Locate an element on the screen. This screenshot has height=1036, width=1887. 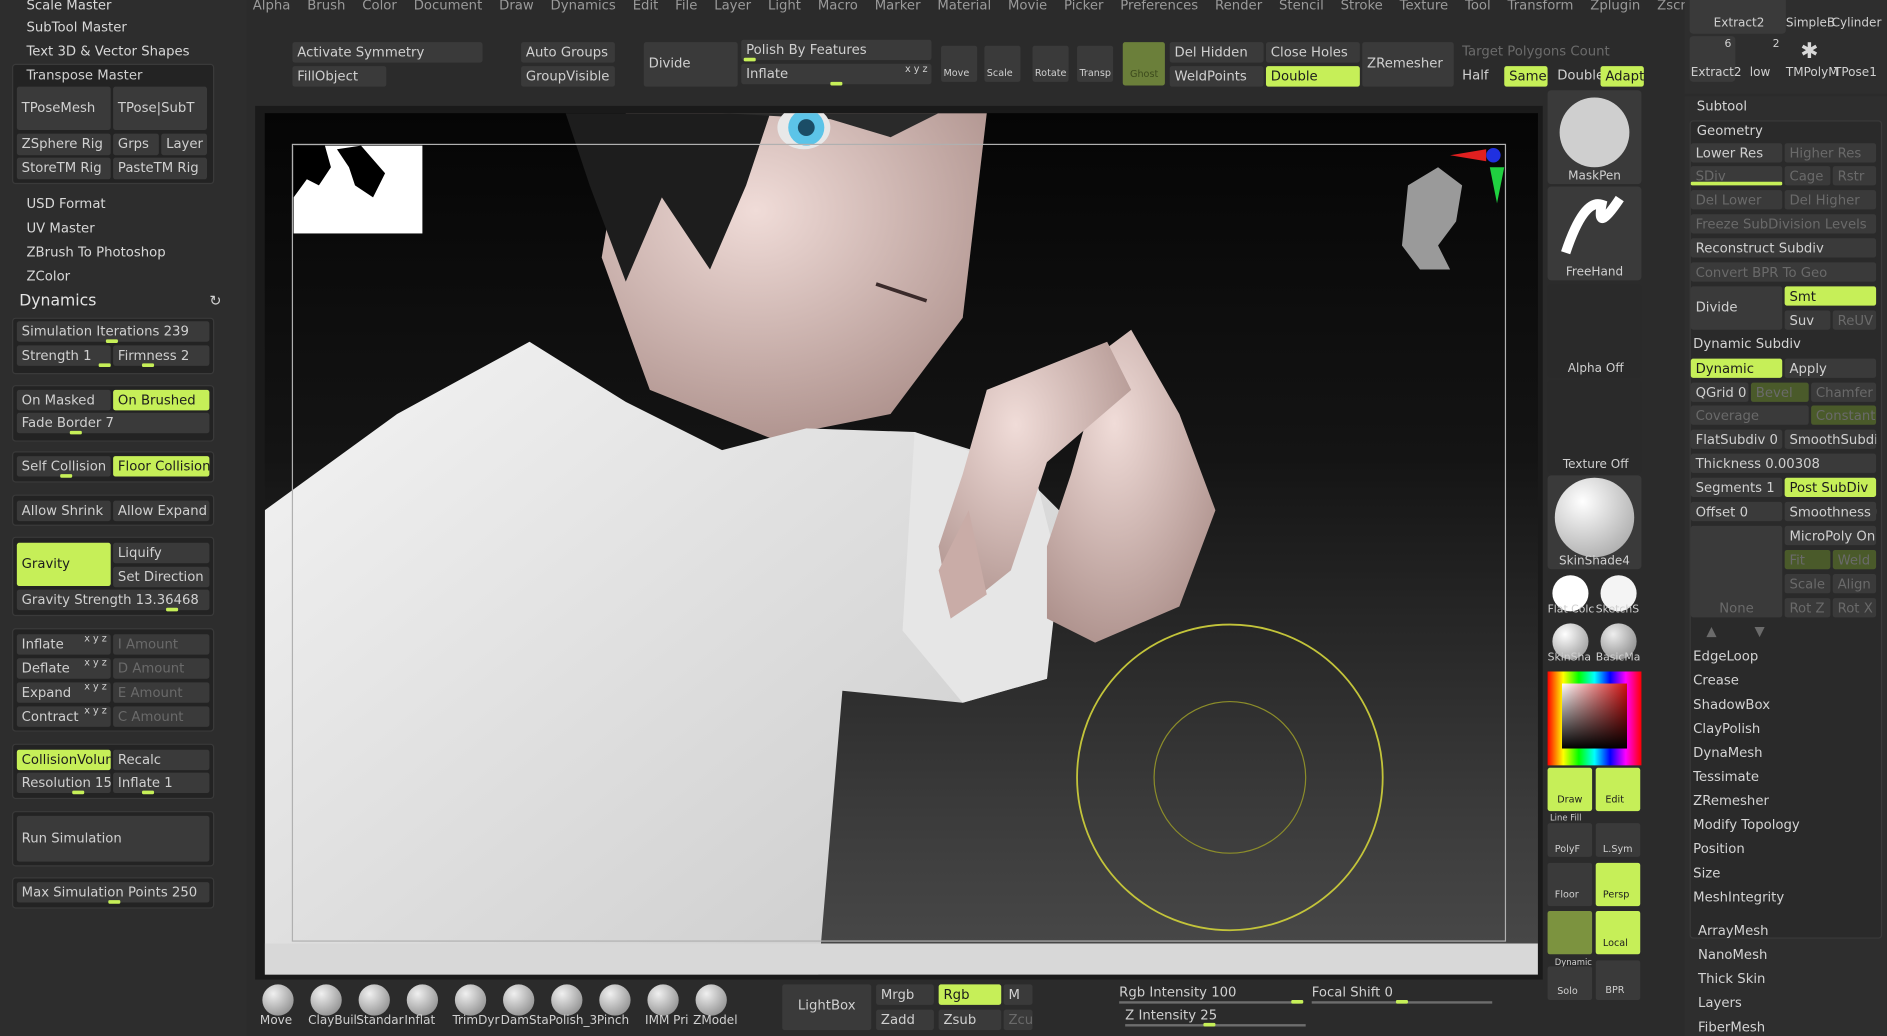
menu-tool: Tool is located at coordinates (1478, 7).